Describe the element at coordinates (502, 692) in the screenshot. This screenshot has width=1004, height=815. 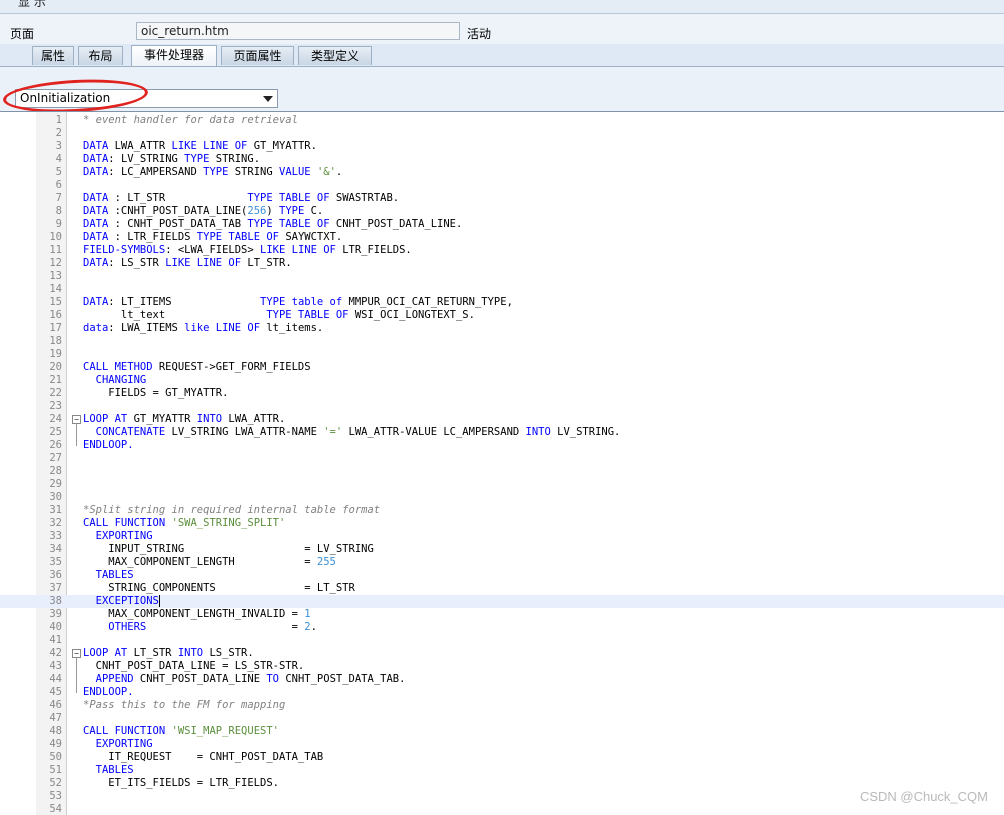
I see `code-line: 45 ENDLOOP.` at that location.